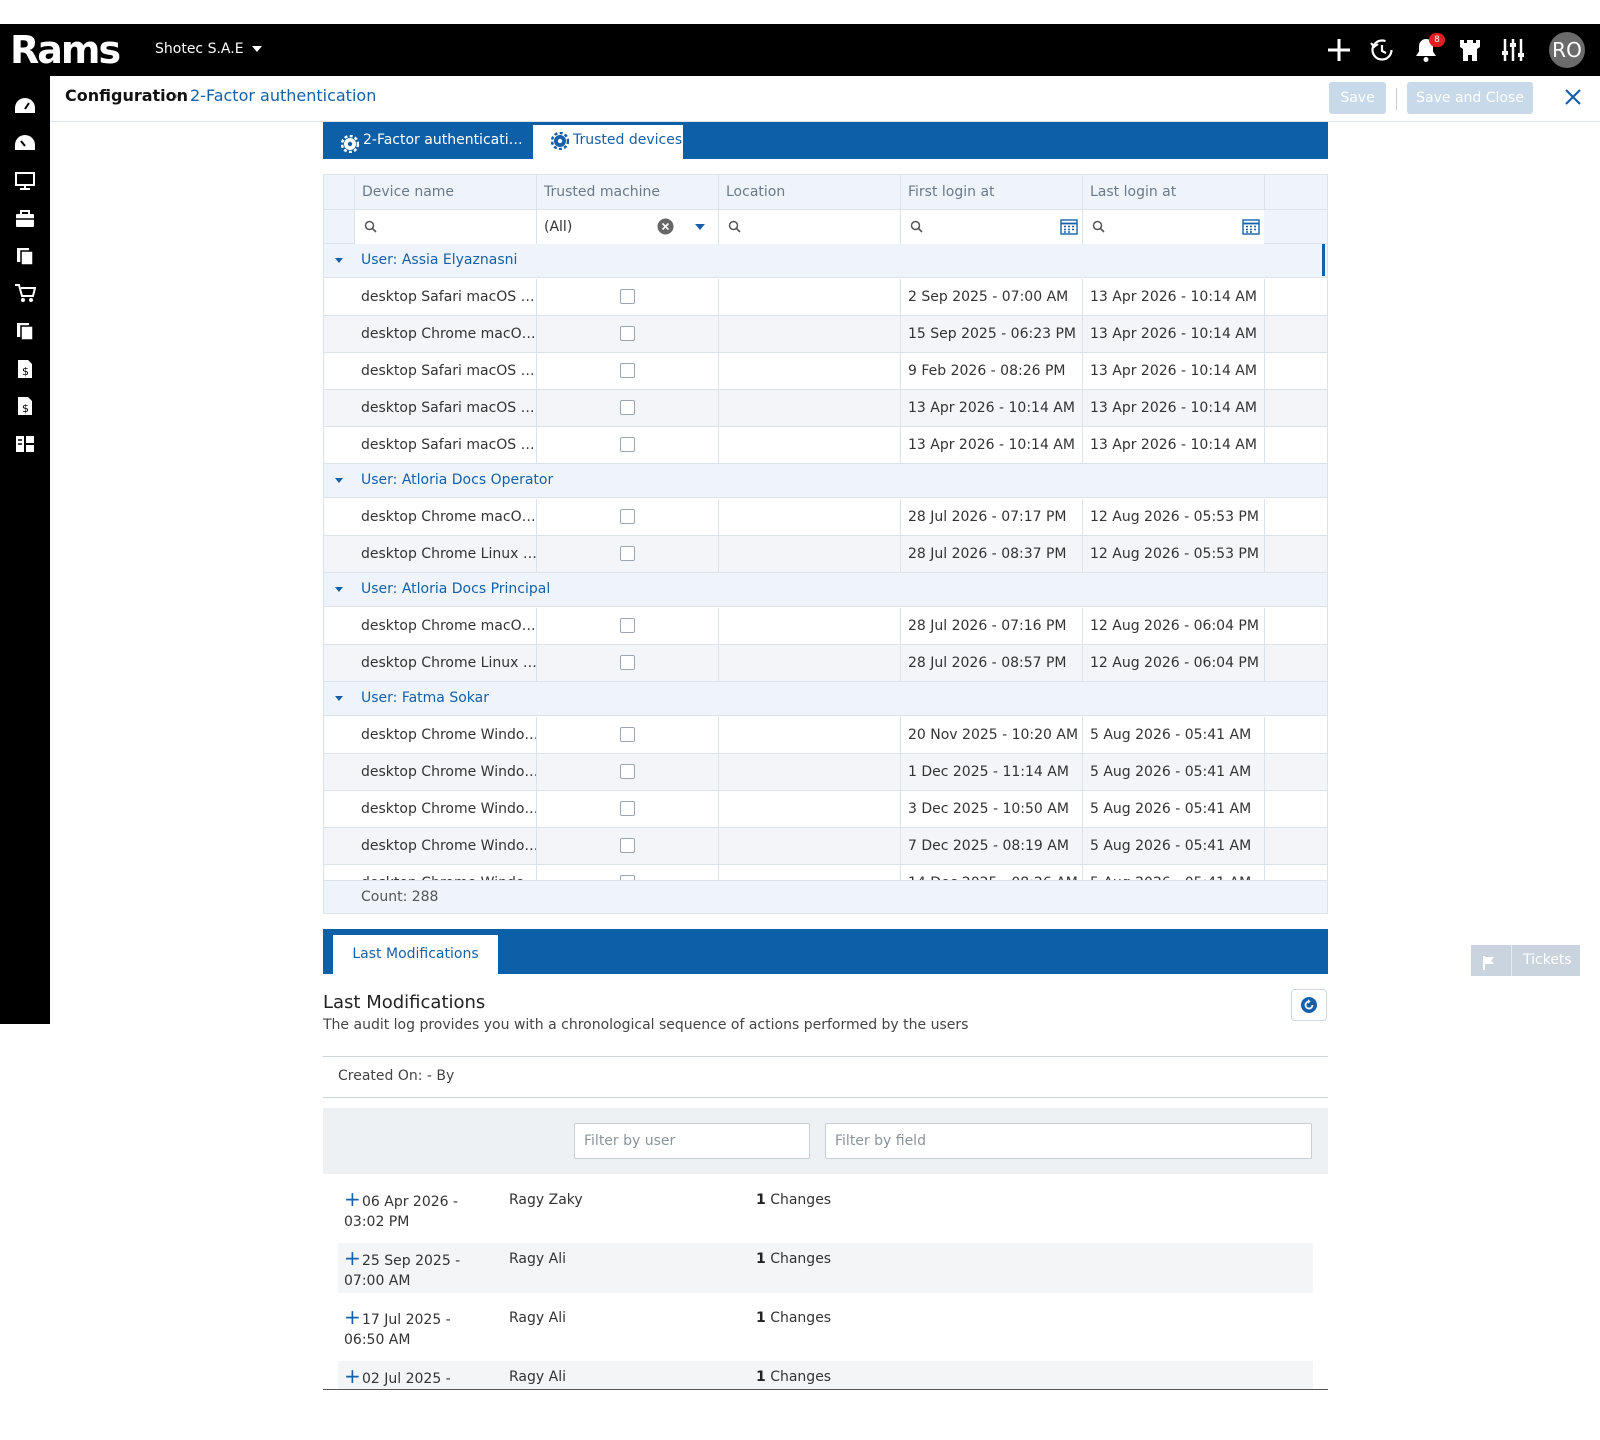 Image resolution: width=1600 pixels, height=1440 pixels. What do you see at coordinates (825, 261) in the screenshot?
I see `group-row: User: Assia Elyaznasni` at bounding box center [825, 261].